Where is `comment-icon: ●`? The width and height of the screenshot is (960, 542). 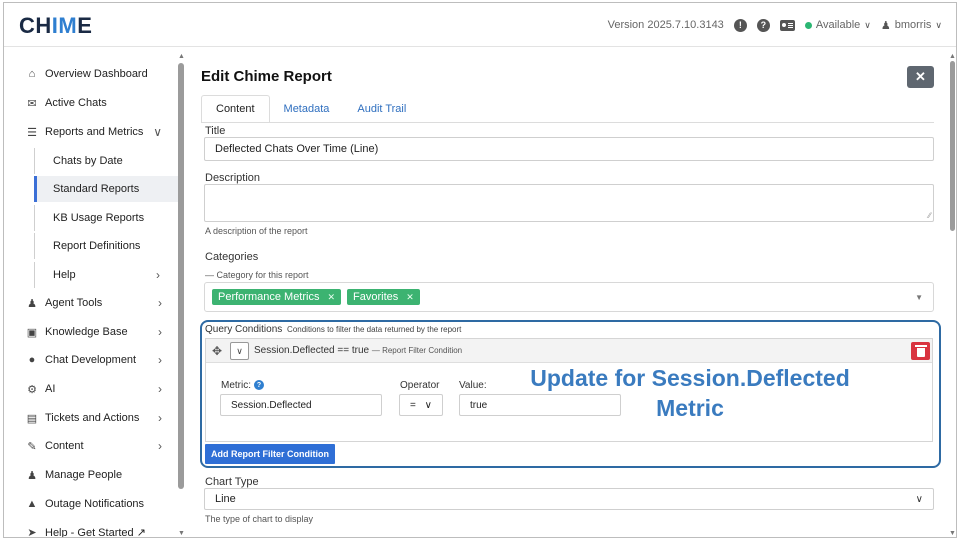
comment-icon: ● is located at coordinates (32, 360).